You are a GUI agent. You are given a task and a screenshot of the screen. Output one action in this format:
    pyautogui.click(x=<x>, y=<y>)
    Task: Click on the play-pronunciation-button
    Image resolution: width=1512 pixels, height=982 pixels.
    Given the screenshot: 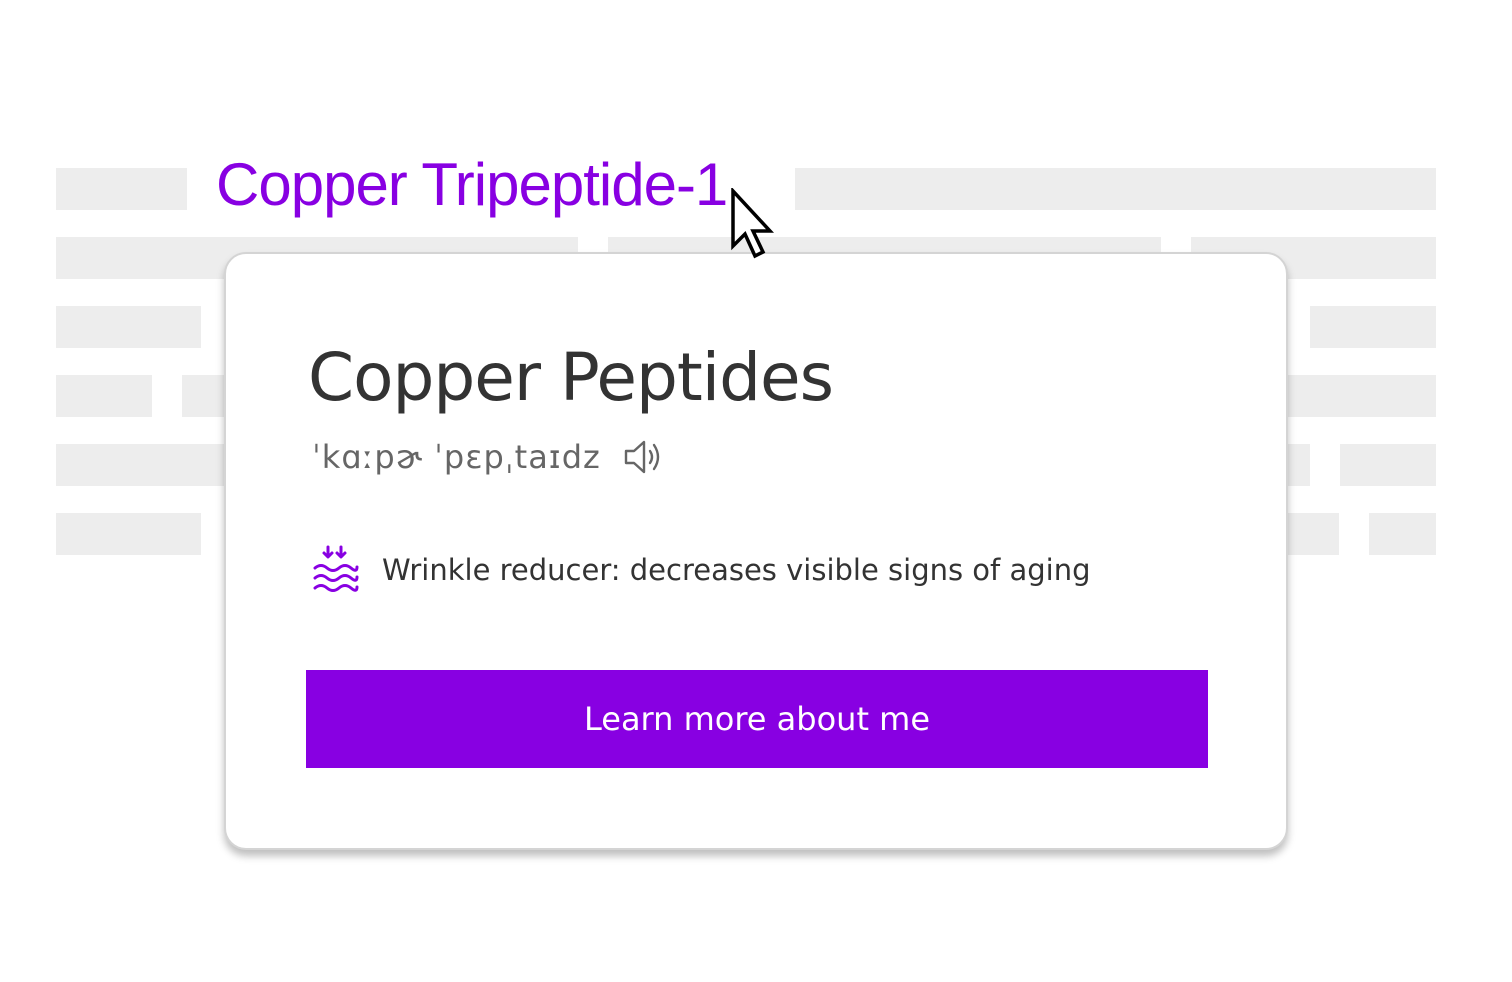 What is the action you would take?
    pyautogui.click(x=644, y=457)
    